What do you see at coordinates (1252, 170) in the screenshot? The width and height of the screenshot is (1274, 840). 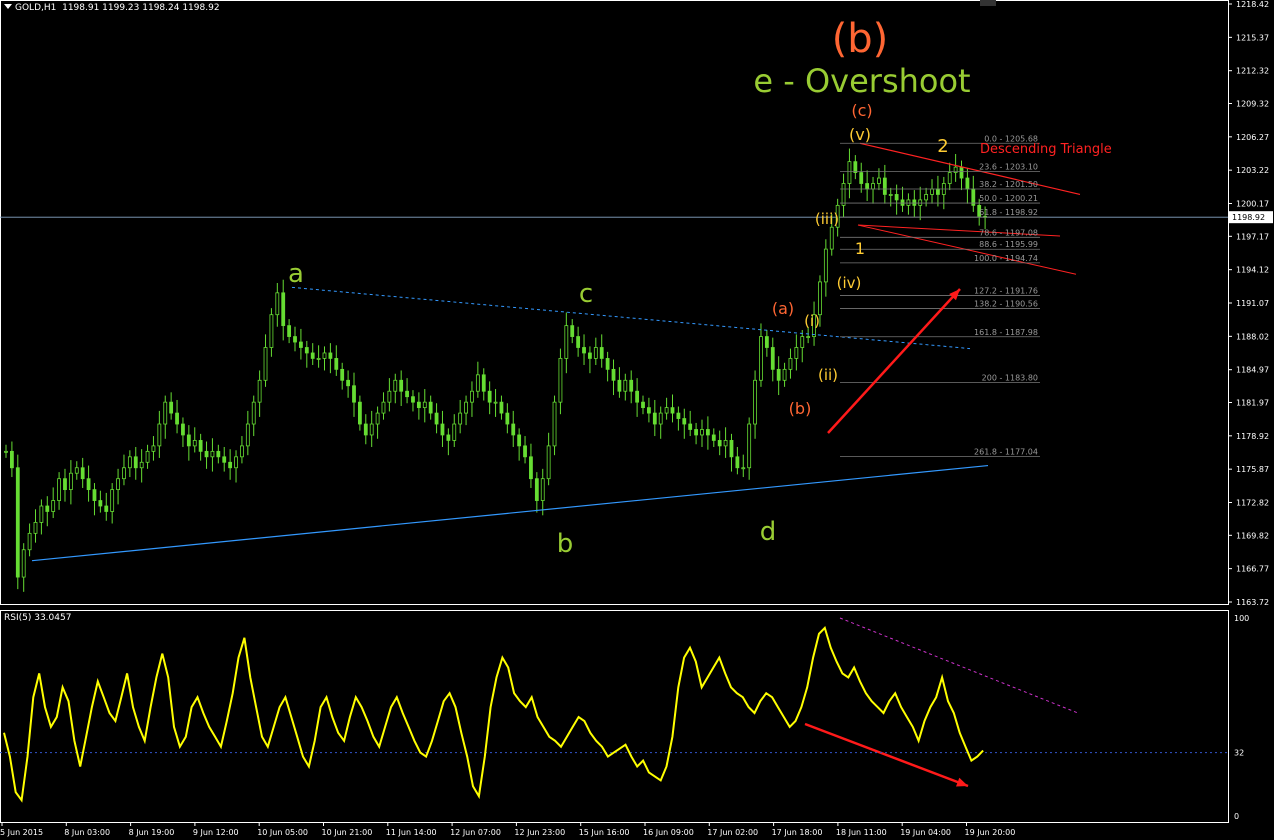 I see `price-axis-label: 1203.22` at bounding box center [1252, 170].